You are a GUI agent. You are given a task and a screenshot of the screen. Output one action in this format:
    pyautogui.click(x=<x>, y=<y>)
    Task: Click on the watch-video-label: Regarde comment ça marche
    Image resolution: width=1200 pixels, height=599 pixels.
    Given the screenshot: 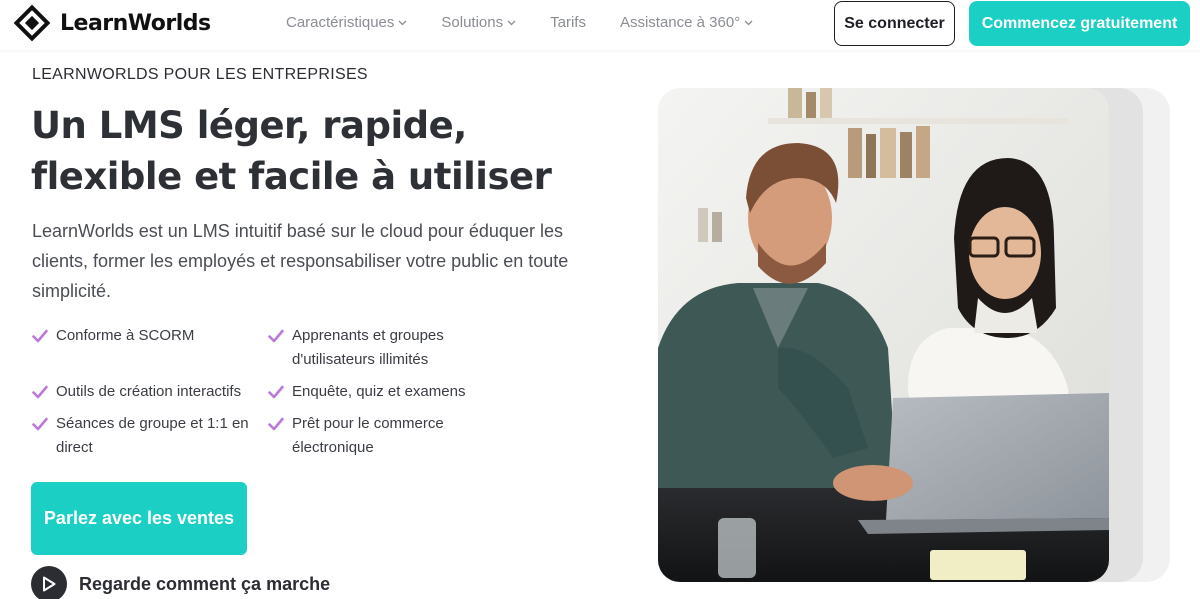 What is the action you would take?
    pyautogui.click(x=205, y=583)
    